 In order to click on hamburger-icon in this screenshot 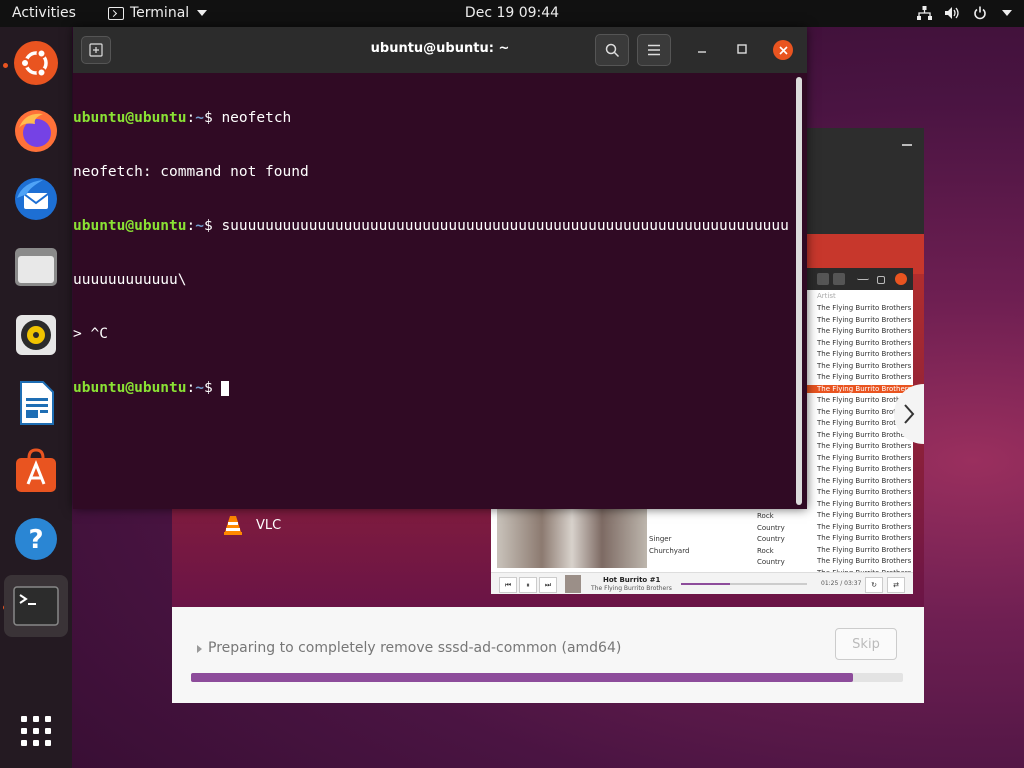, I will do `click(654, 50)`.